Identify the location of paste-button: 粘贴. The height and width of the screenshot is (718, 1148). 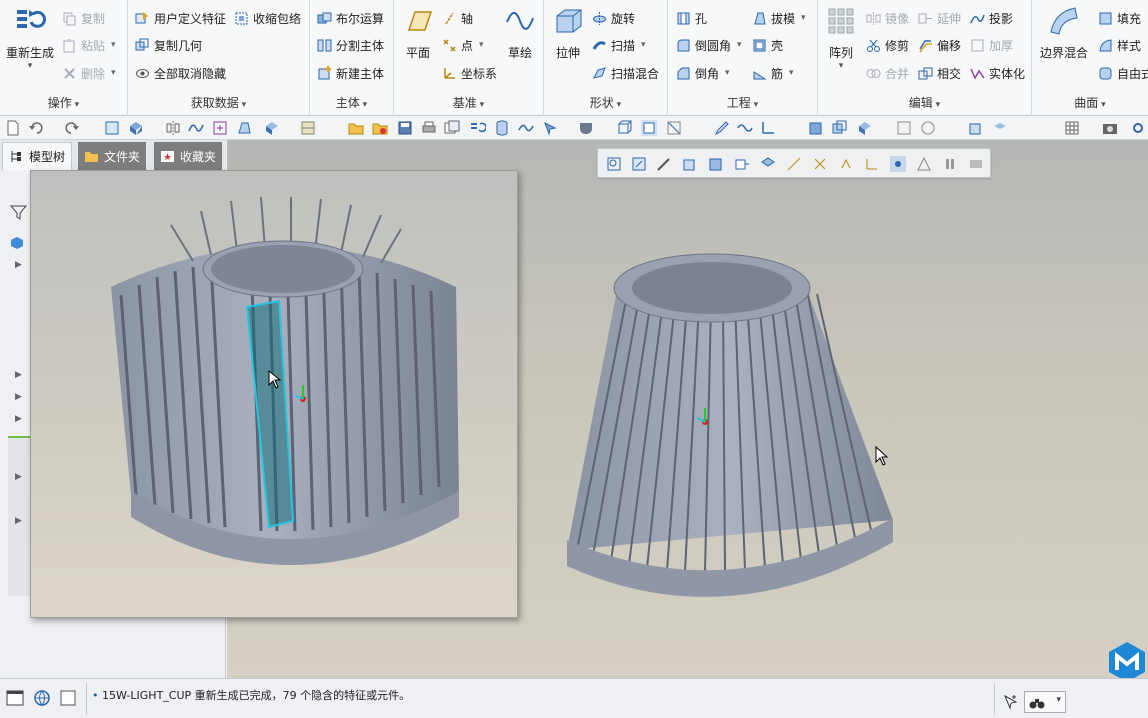
(89, 45).